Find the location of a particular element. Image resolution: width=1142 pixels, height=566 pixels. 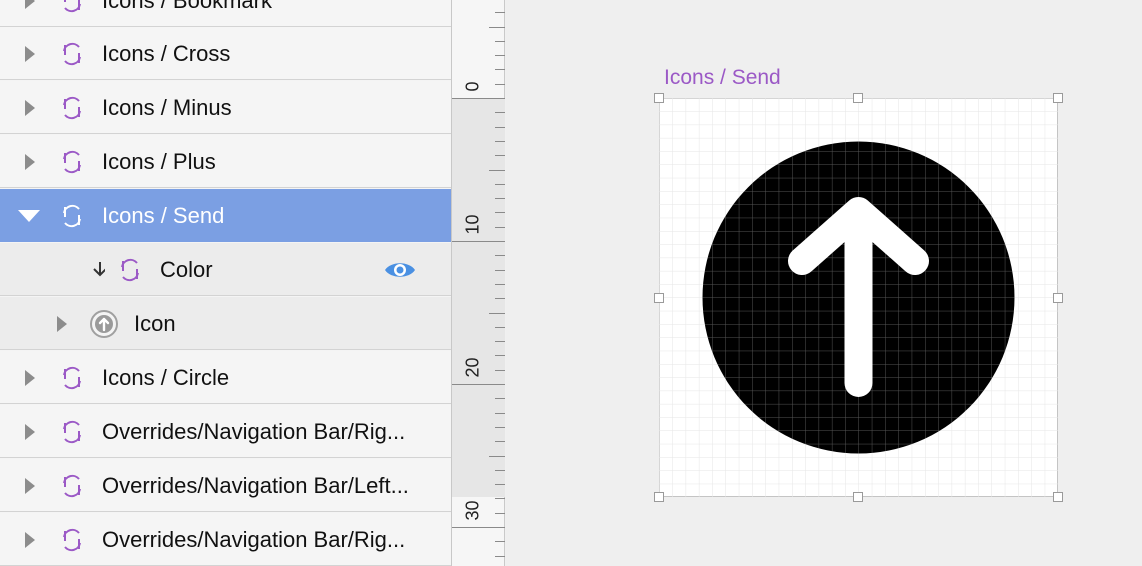

layer-label: Icons / Plus is located at coordinates (159, 161).